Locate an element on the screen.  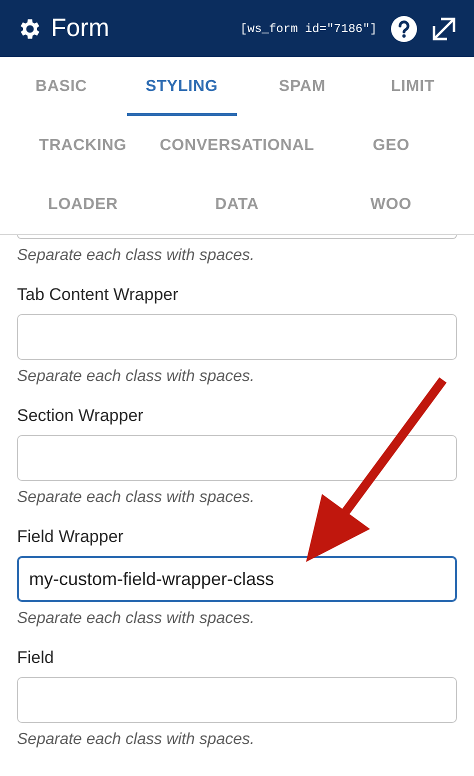
field-label: Field Wrapper is located at coordinates (70, 537).